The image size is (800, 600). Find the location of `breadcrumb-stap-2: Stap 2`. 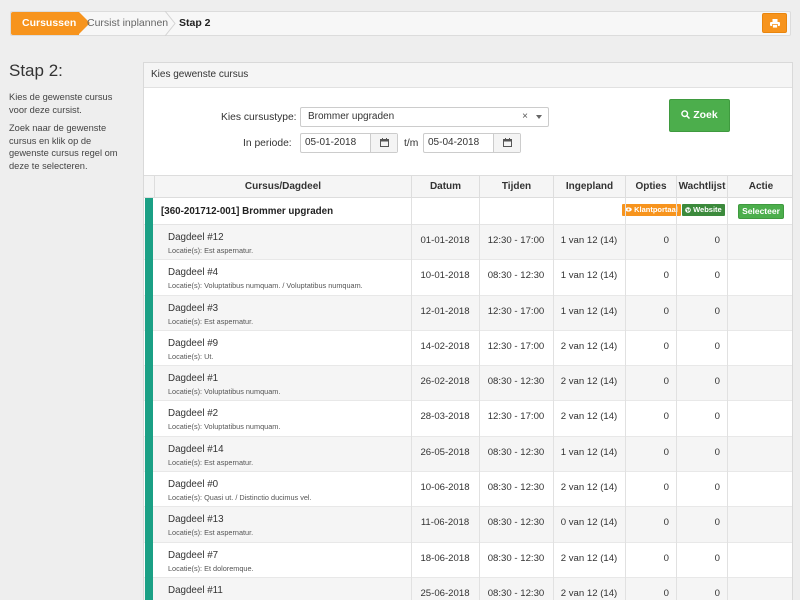

breadcrumb-stap-2: Stap 2 is located at coordinates (195, 23).